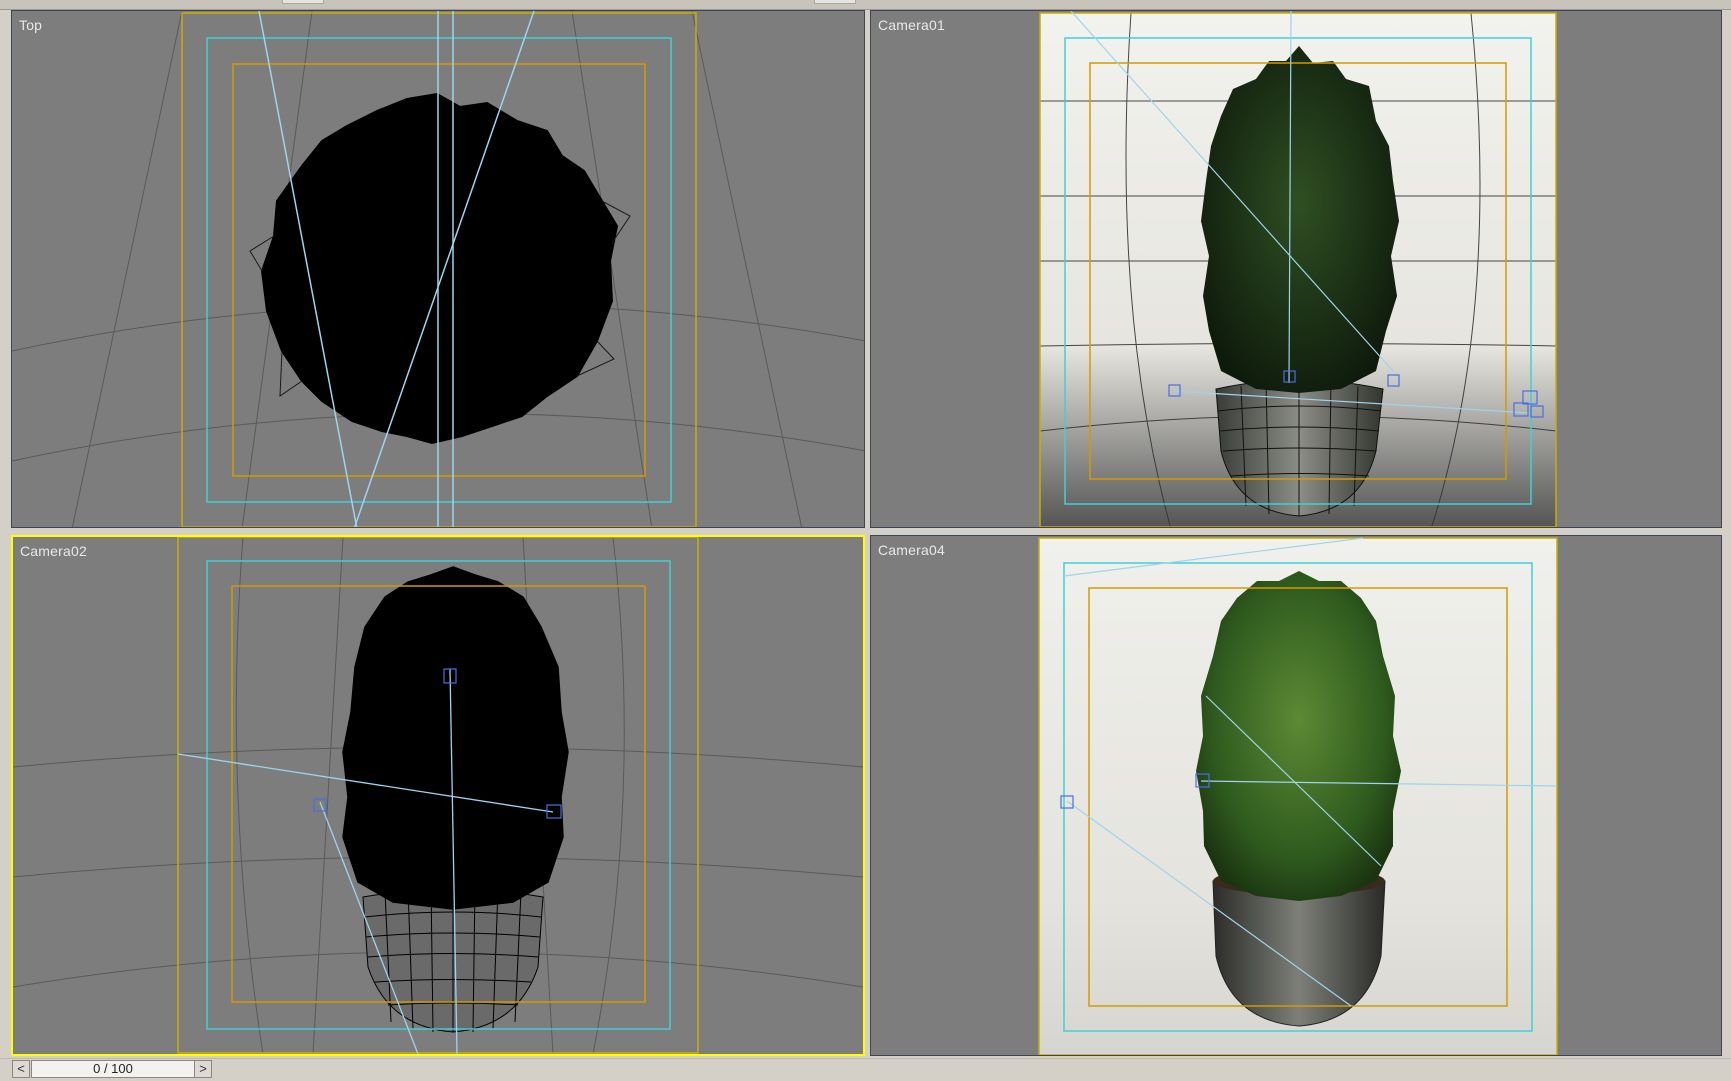 The width and height of the screenshot is (1731, 1081). I want to click on left-edge, so click(5, 535).